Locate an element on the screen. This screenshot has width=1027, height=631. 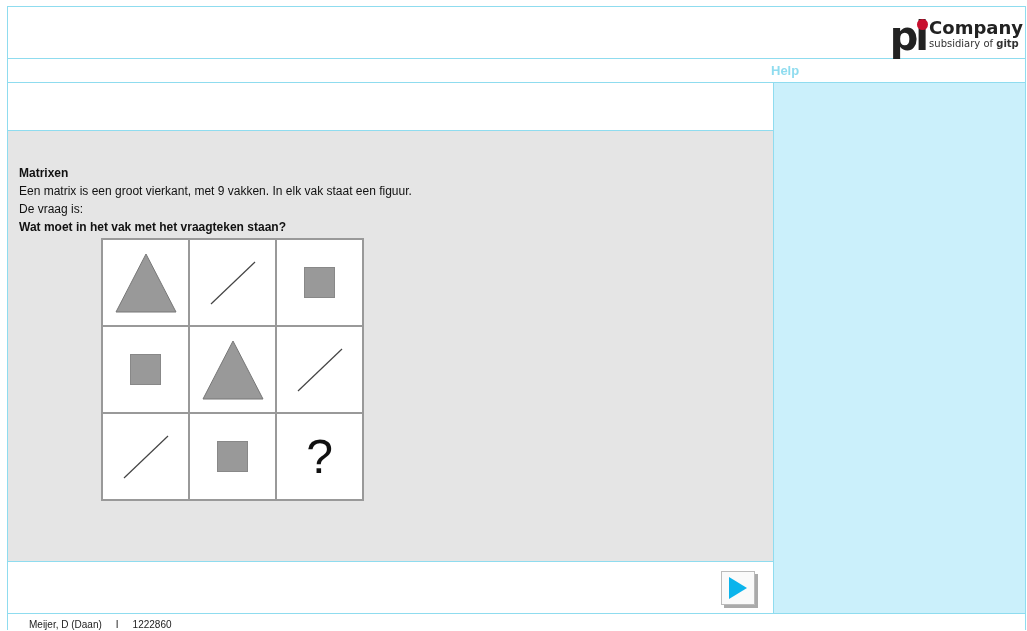
logo-tagline: subsidiary of gitp is located at coordinates (974, 43).